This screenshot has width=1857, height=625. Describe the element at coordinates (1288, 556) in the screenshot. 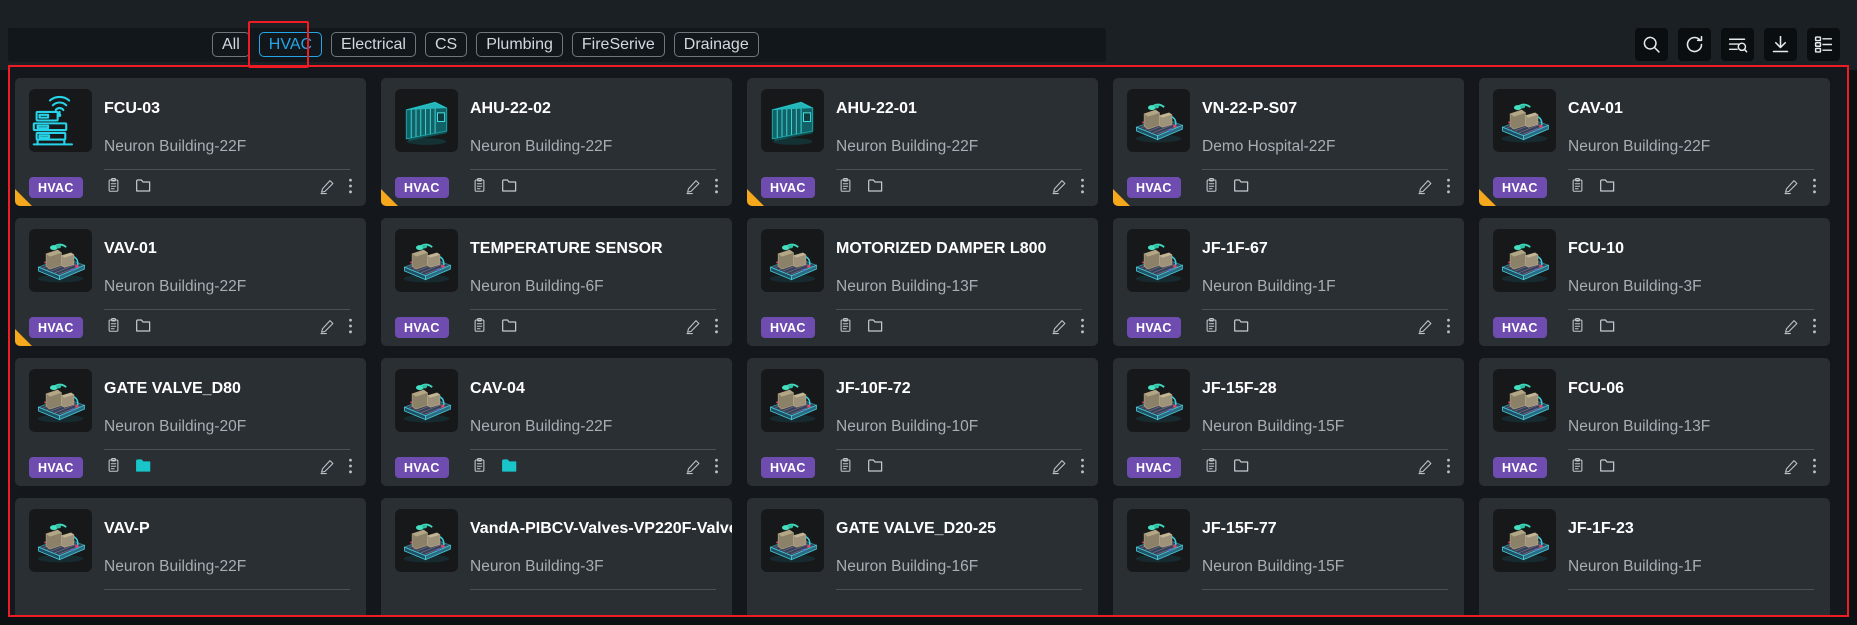

I see `asset-card: JF-15F-77Neuron Building-15FHVAC` at that location.